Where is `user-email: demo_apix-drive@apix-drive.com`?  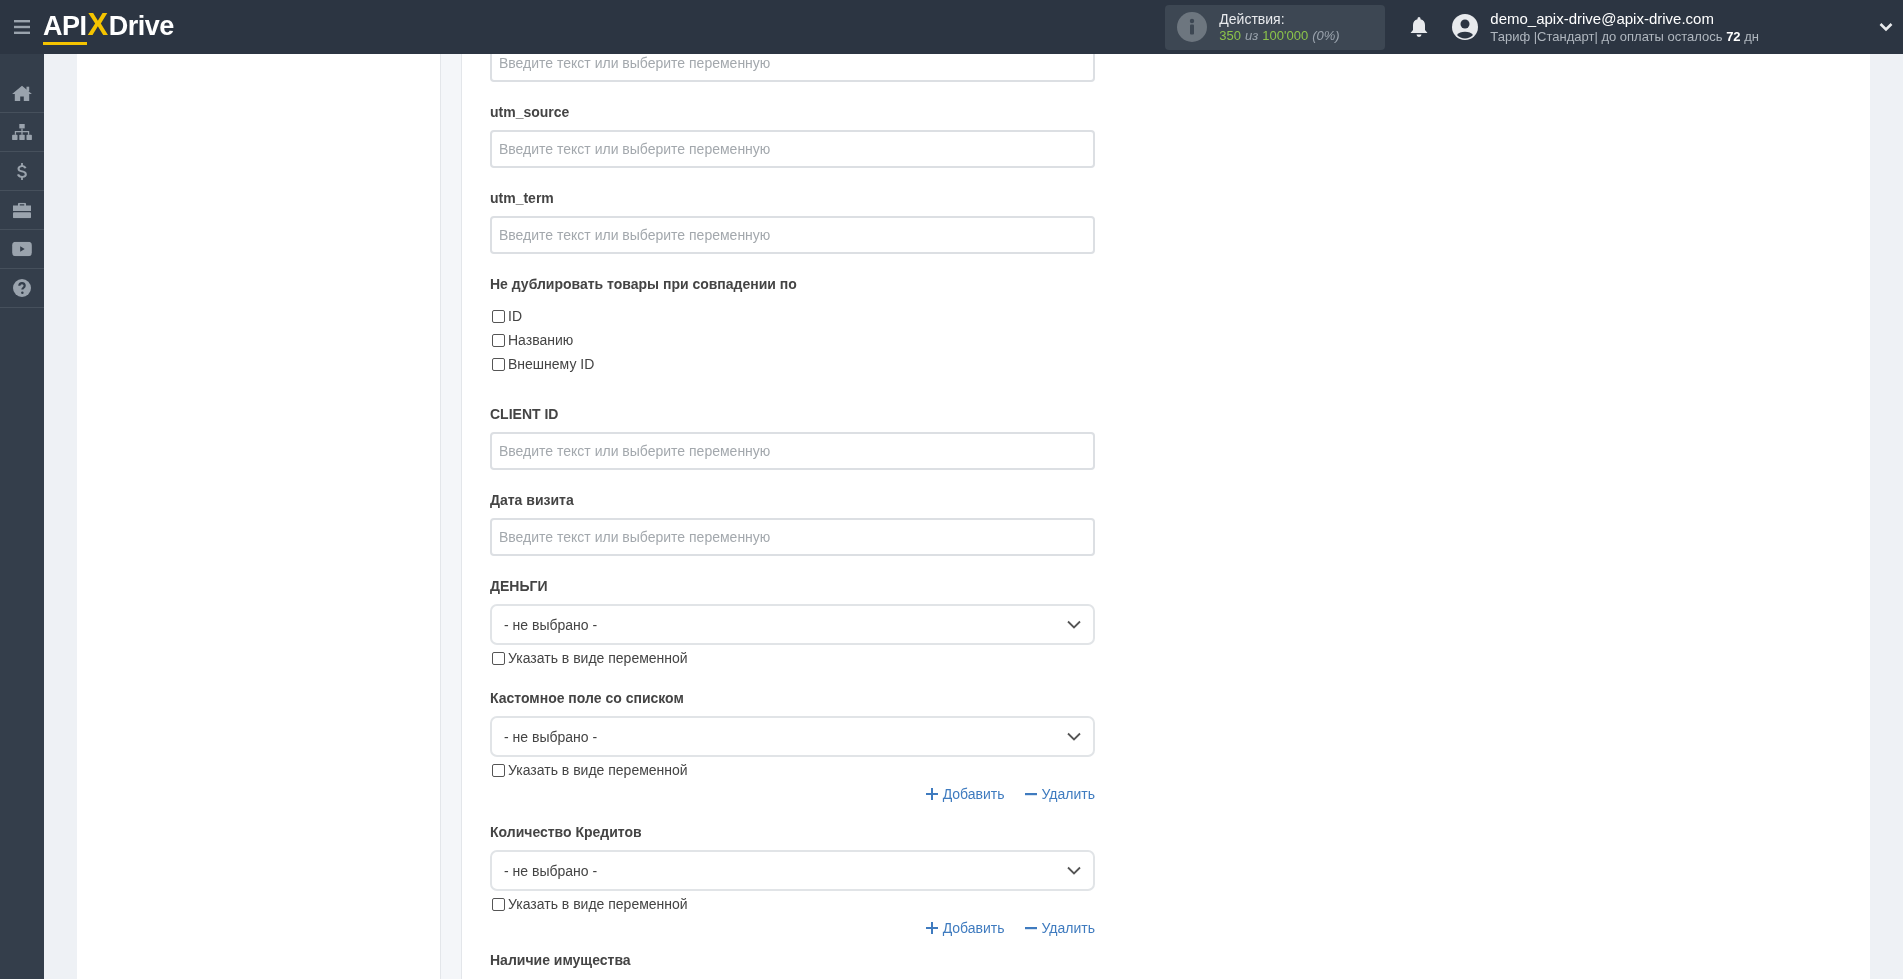
user-email: demo_apix-drive@apix-drive.com is located at coordinates (1624, 18).